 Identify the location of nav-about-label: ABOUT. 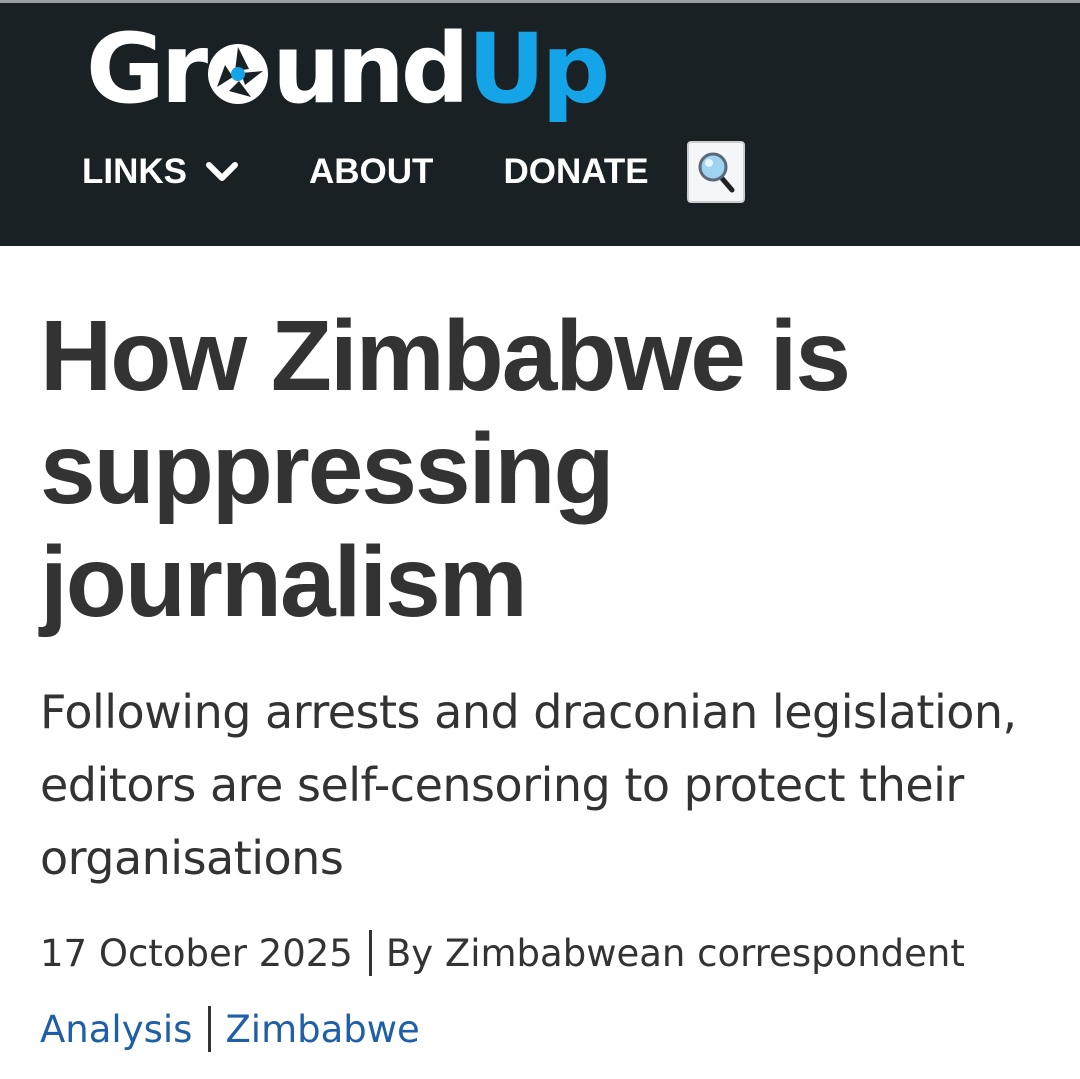
(371, 171).